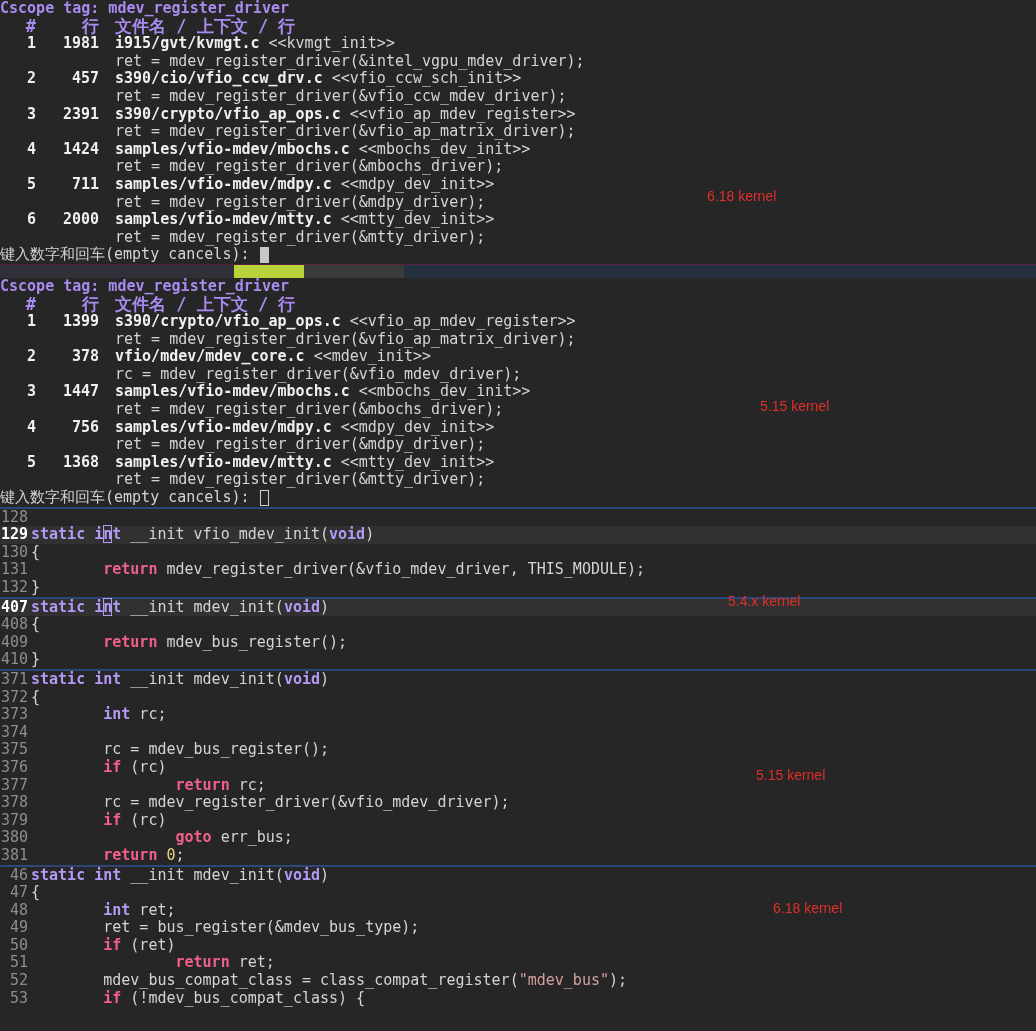  Describe the element at coordinates (791, 774) in the screenshot. I see `version-note: 5.15 kernel` at that location.